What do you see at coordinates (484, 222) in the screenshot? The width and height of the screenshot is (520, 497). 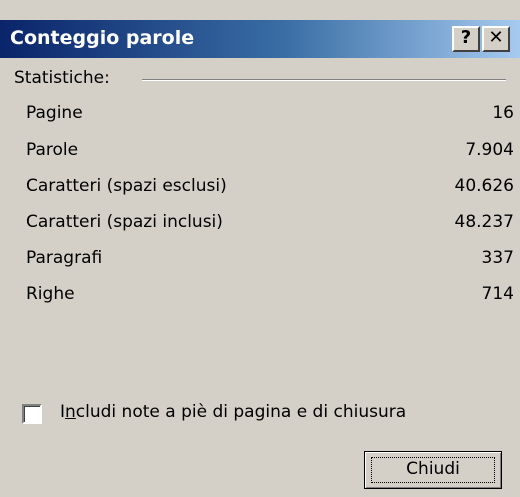 I see `stat-value: 48.237` at bounding box center [484, 222].